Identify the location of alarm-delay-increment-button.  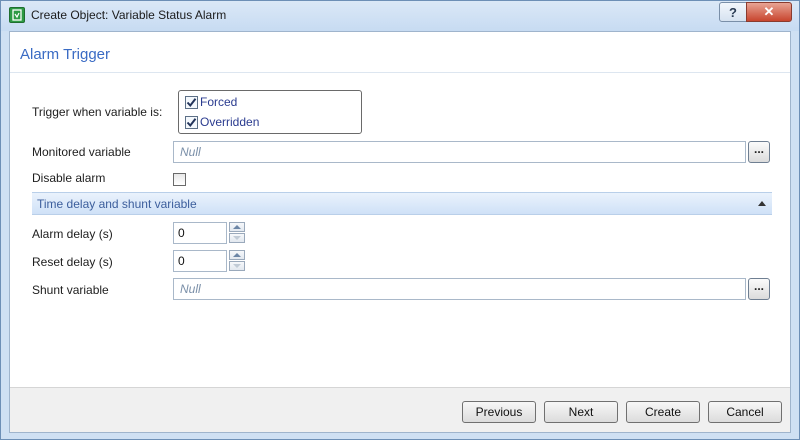
(237, 227).